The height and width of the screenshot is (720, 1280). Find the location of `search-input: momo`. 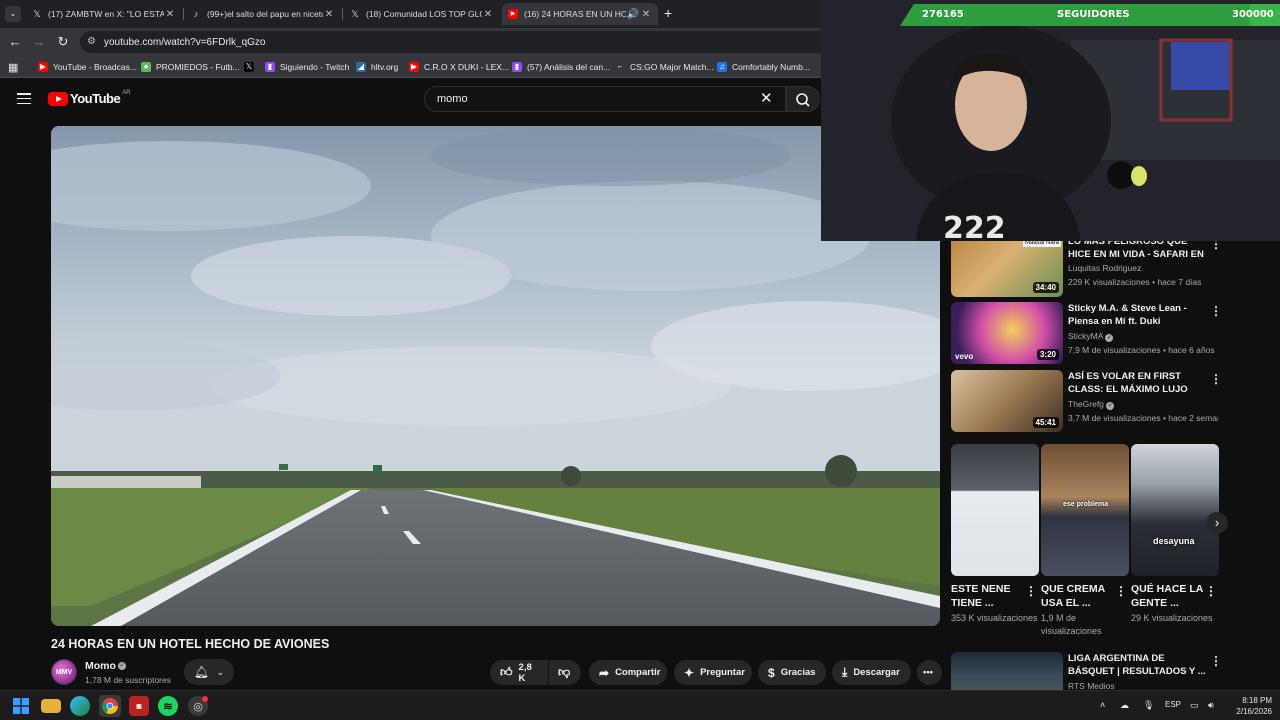

search-input: momo is located at coordinates (605, 99).